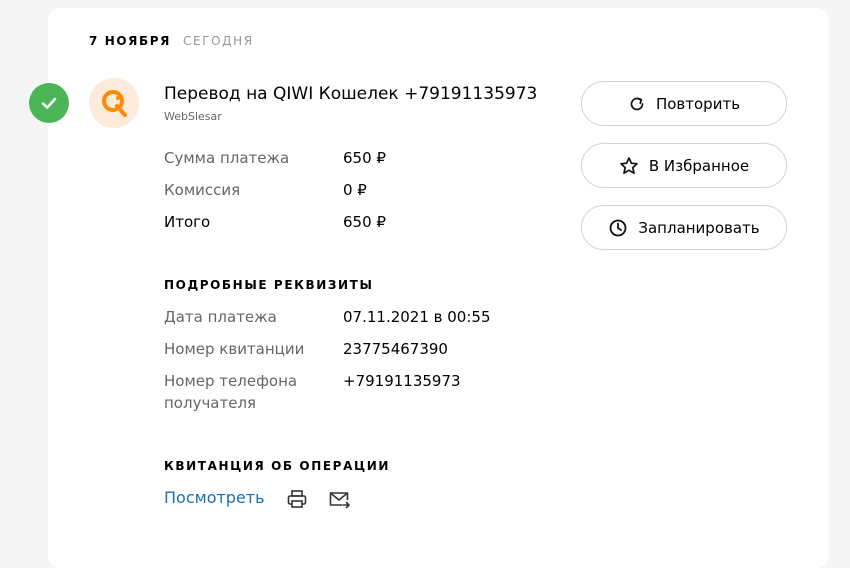 The height and width of the screenshot is (568, 850). Describe the element at coordinates (699, 227) in the screenshot. I see `schedule-button-label: Запланировать` at that location.